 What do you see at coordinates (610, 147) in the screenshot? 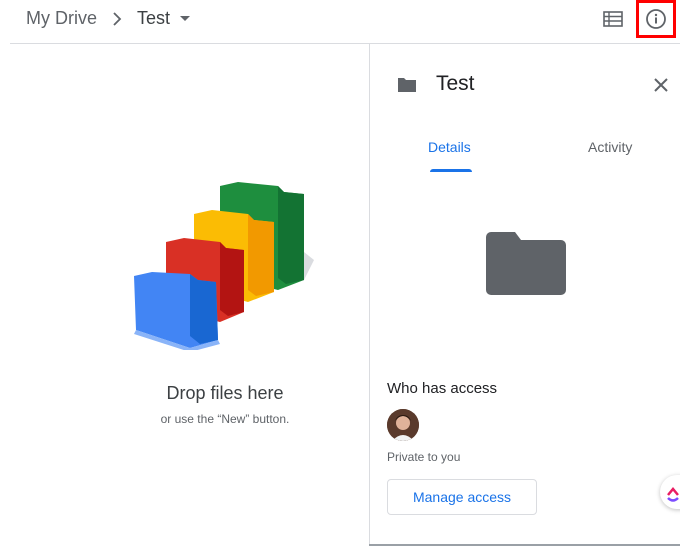
I see `tab-activity: Activity` at bounding box center [610, 147].